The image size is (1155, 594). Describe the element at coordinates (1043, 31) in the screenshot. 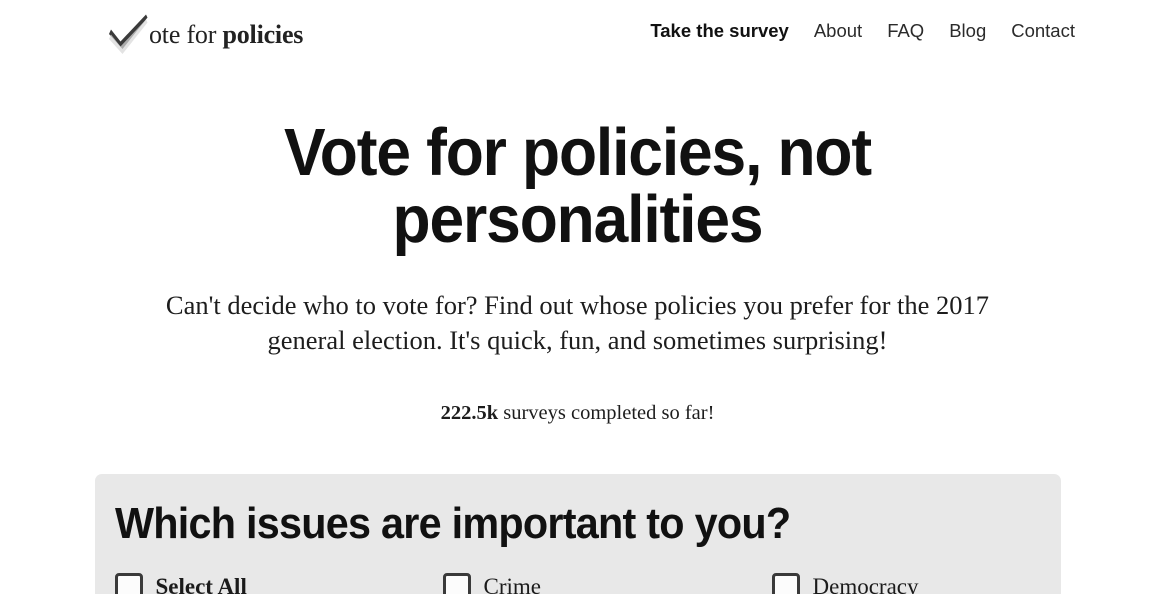

I see `nav-item-contact: Contact` at that location.